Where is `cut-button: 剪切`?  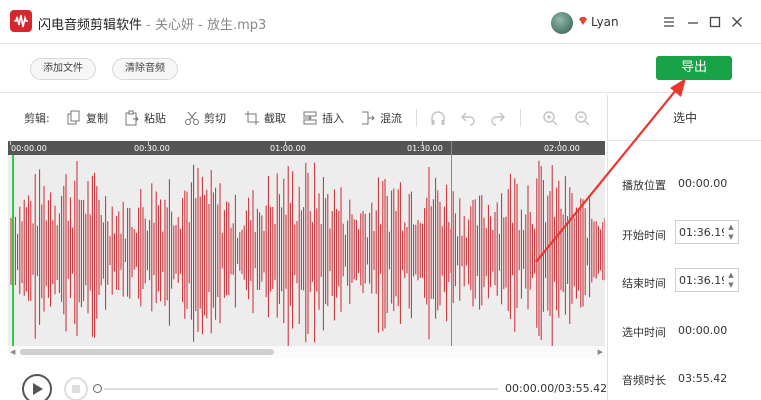 cut-button: 剪切 is located at coordinates (205, 118).